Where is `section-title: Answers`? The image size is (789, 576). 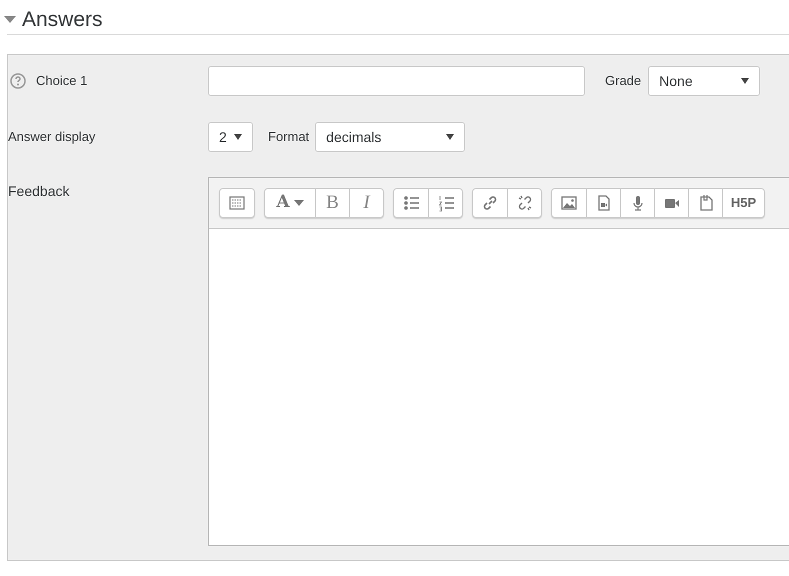
section-title: Answers is located at coordinates (62, 20).